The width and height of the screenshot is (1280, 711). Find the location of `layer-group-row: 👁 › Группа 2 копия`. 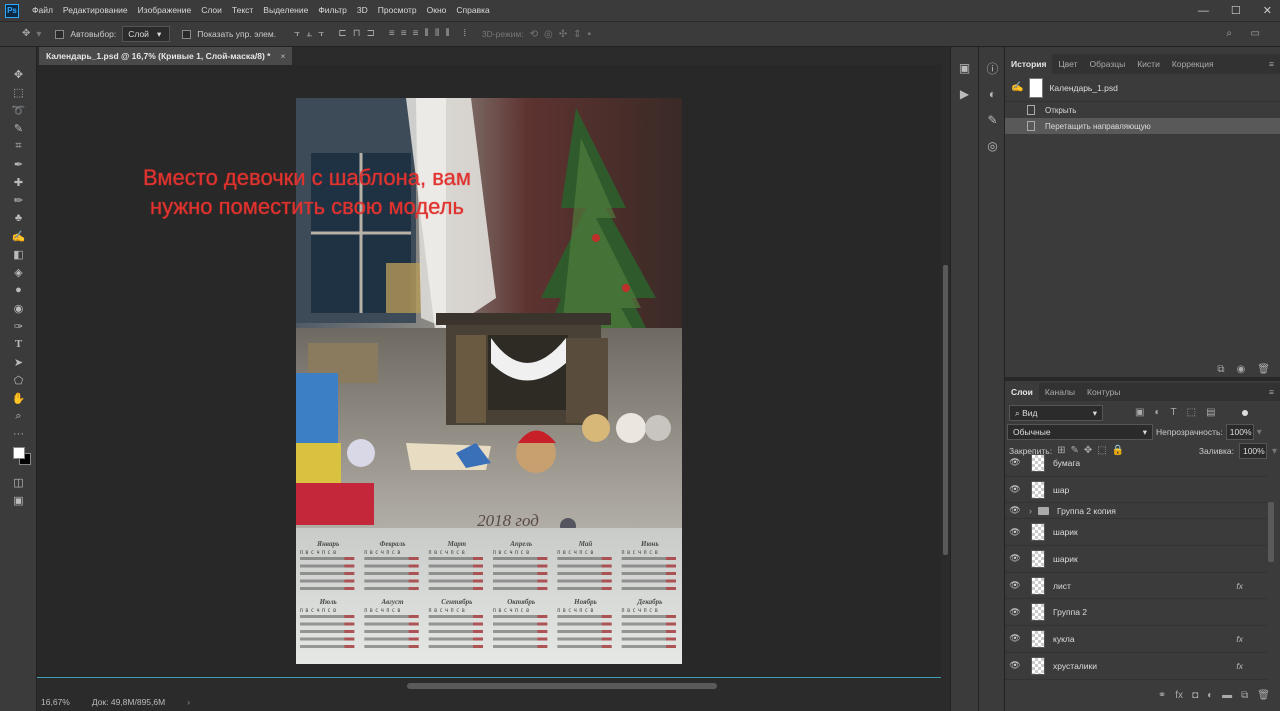

layer-group-row: 👁 › Группа 2 копия is located at coordinates (1136, 511).